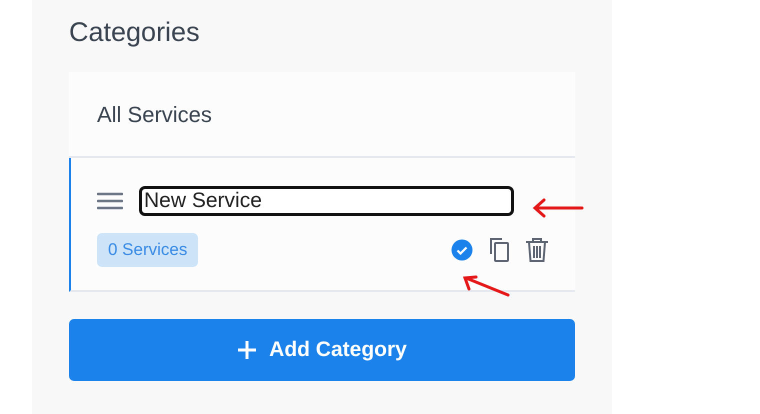  I want to click on trash-icon, so click(537, 249).